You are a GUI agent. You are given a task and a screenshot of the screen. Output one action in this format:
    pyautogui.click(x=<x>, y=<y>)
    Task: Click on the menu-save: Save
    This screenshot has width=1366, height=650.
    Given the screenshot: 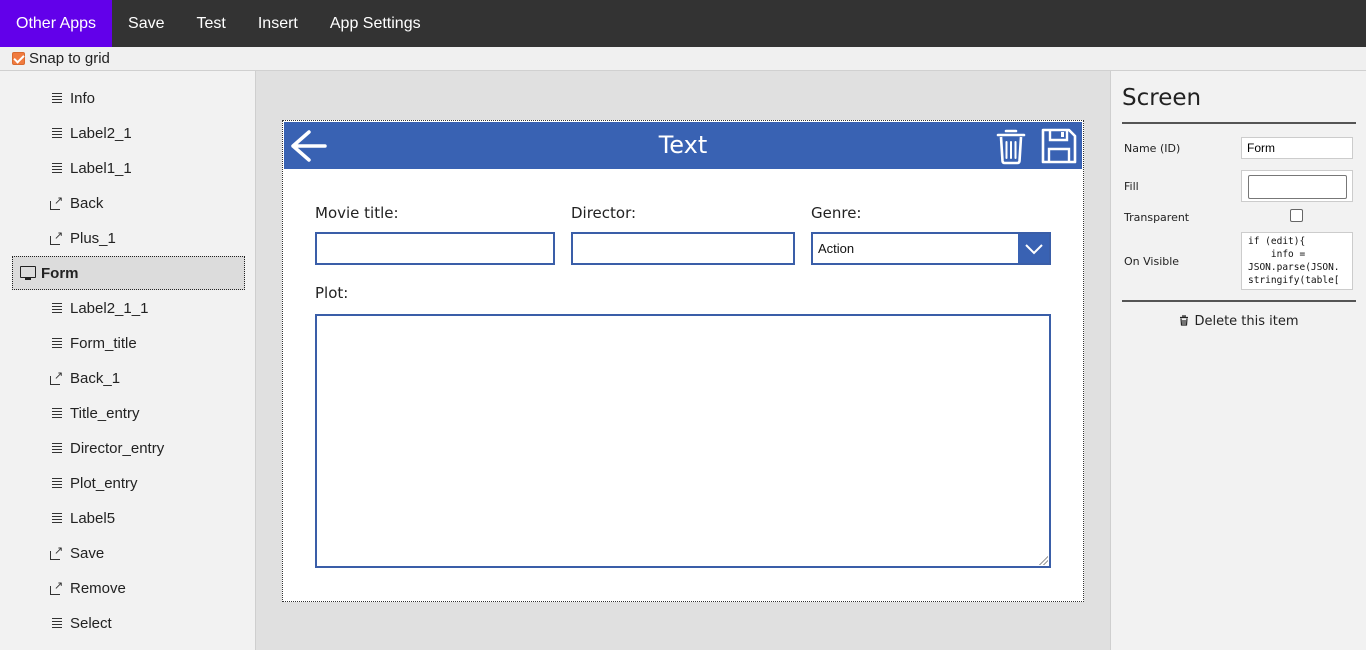 What is the action you would take?
    pyautogui.click(x=146, y=23)
    